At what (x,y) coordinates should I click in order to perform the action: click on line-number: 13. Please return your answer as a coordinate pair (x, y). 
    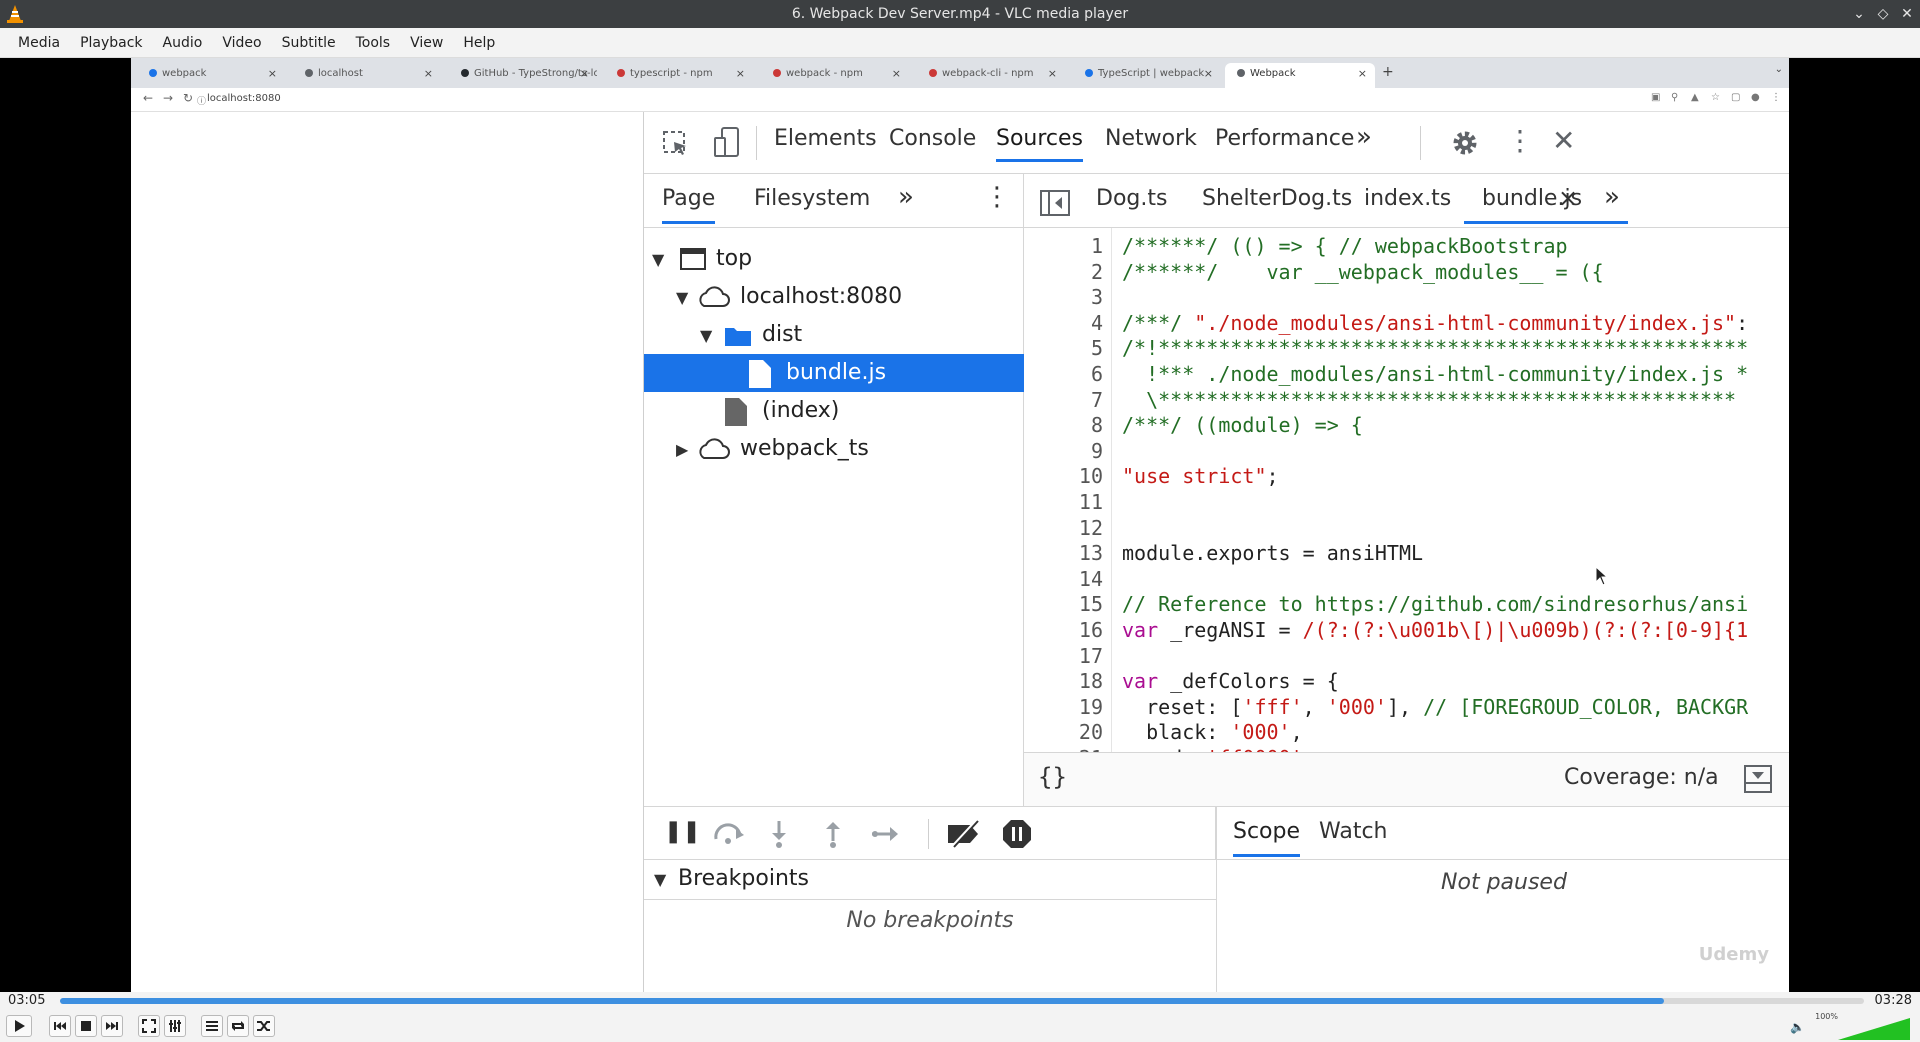
    Looking at the image, I should click on (1073, 554).